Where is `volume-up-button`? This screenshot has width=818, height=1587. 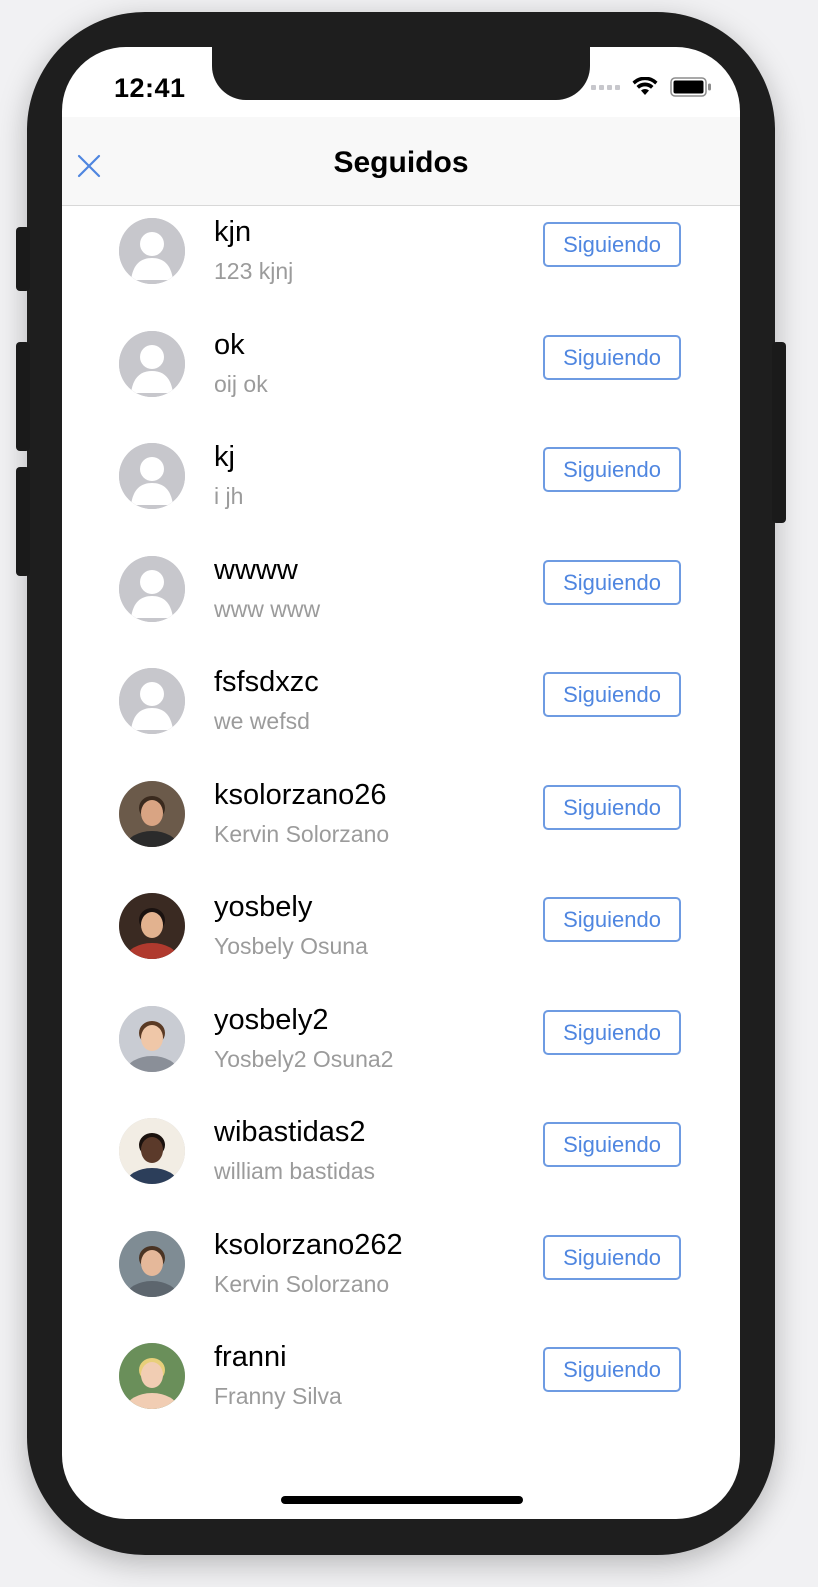 volume-up-button is located at coordinates (23, 396).